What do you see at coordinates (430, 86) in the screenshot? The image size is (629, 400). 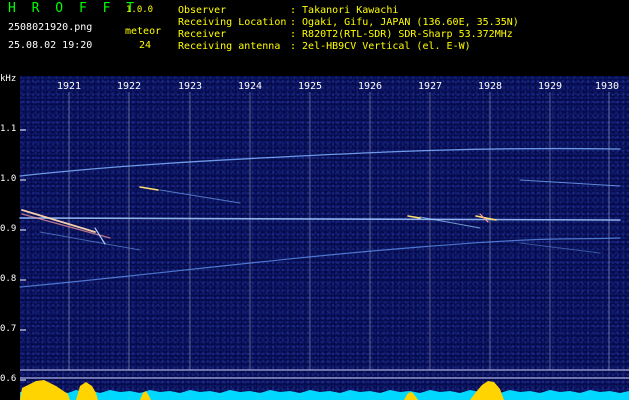 I see `x-tick-label: 1927` at bounding box center [430, 86].